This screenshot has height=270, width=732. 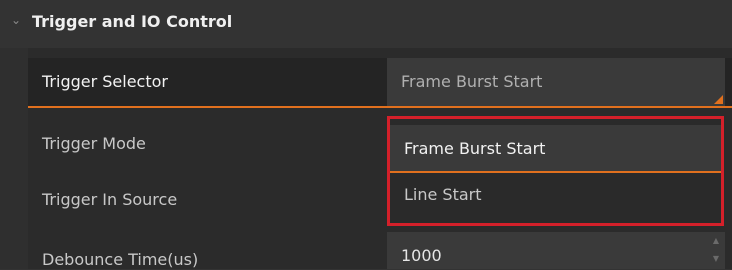 What do you see at coordinates (105, 81) in the screenshot?
I see `trigger-selector-label: Trigger Selector` at bounding box center [105, 81].